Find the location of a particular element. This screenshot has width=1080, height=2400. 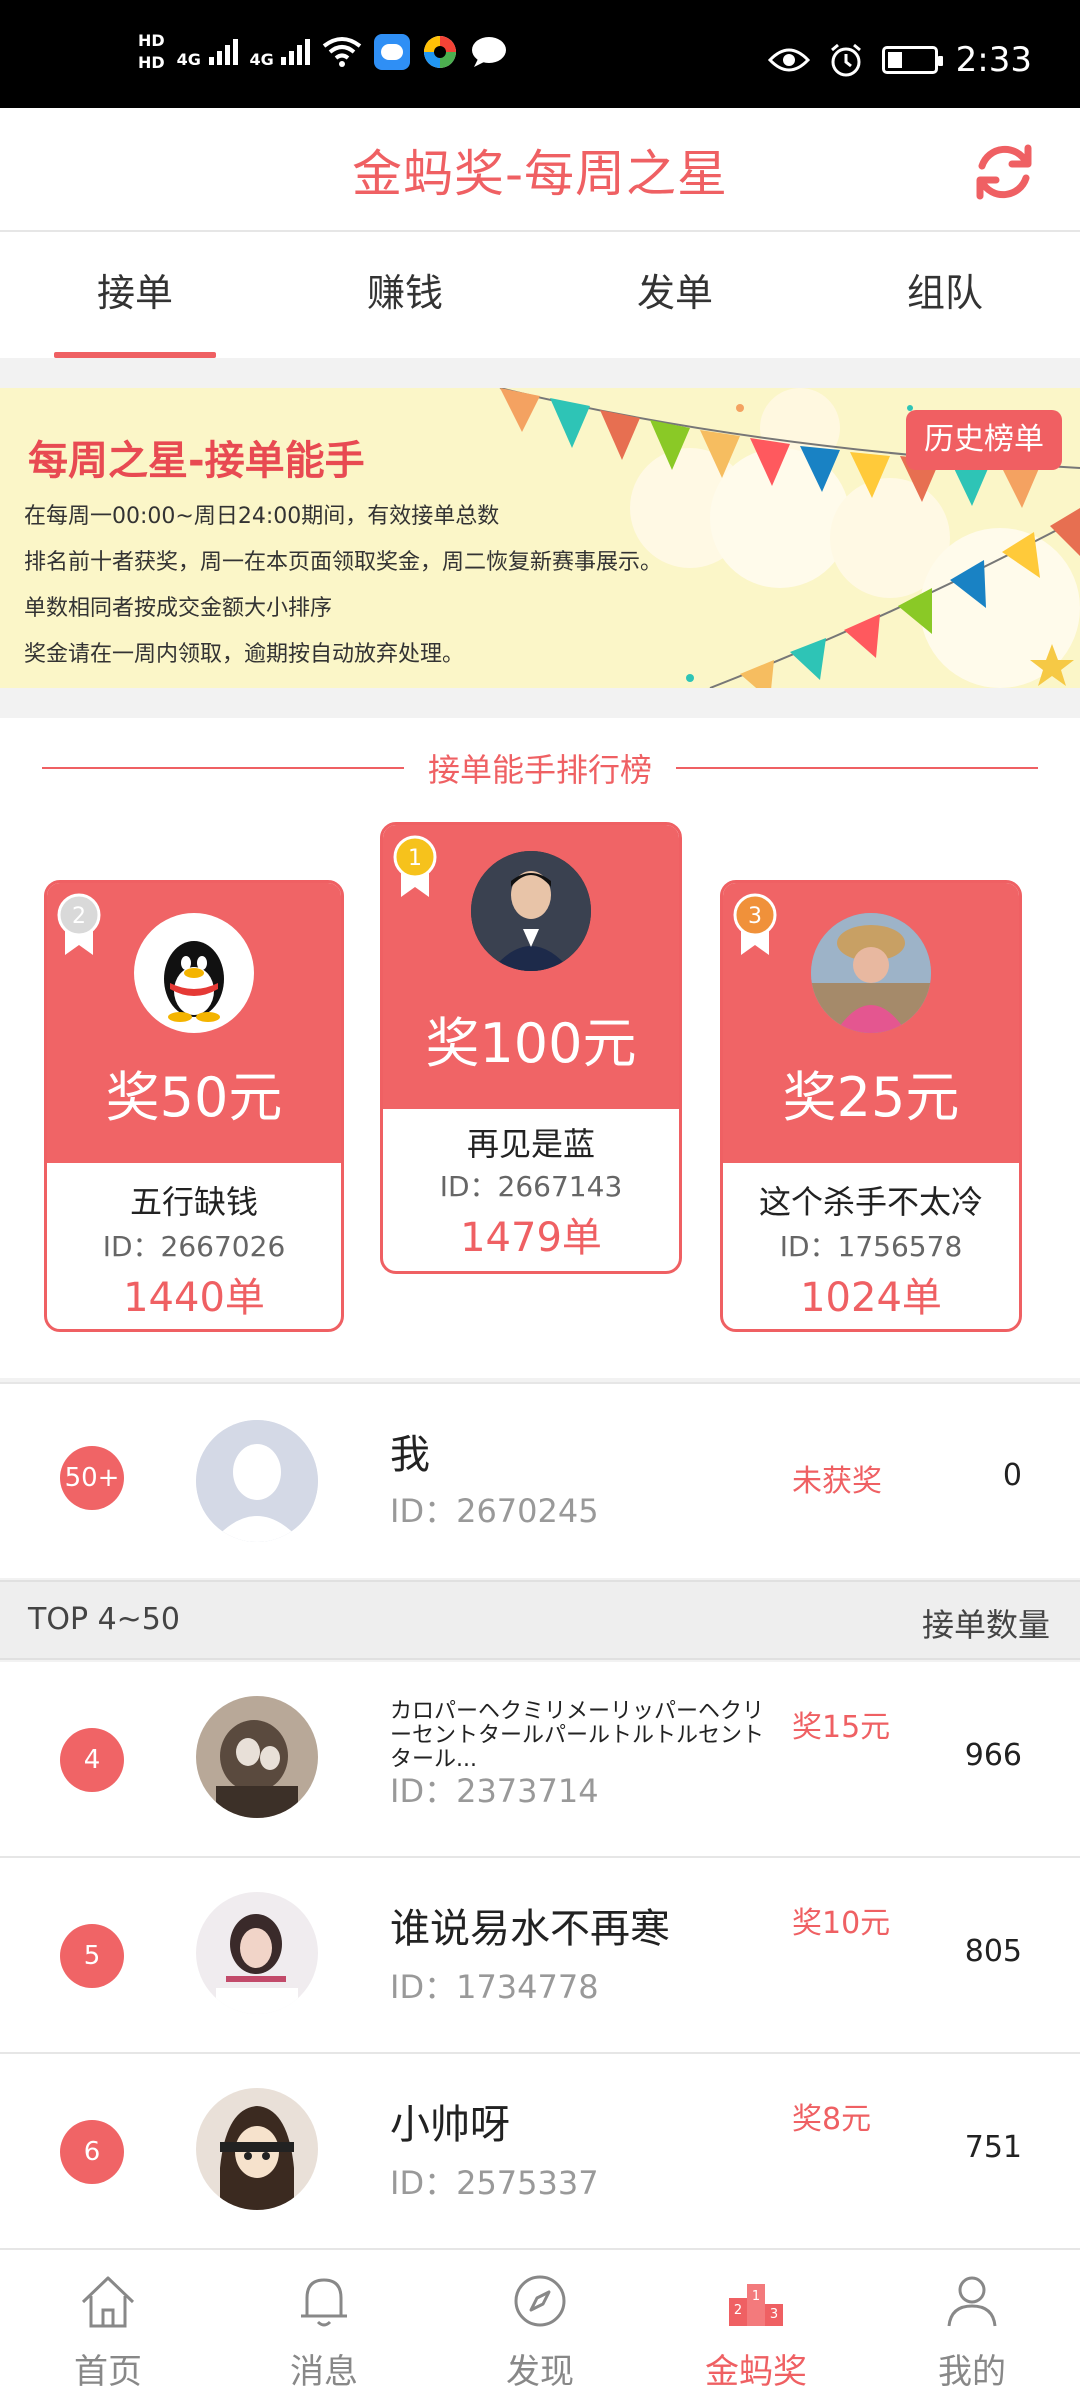

banner-rule-line: 在每周一00:00~周日24:00期间，有效接单总数 is located at coordinates (262, 516).